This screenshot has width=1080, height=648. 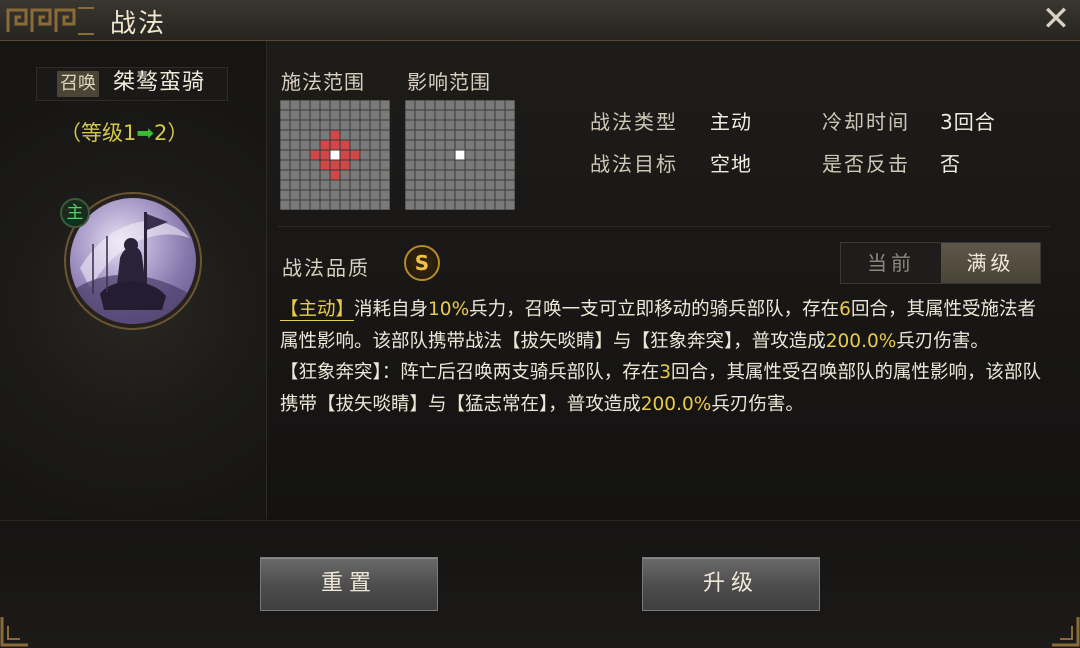 I want to click on reset-button: 重置, so click(x=349, y=584).